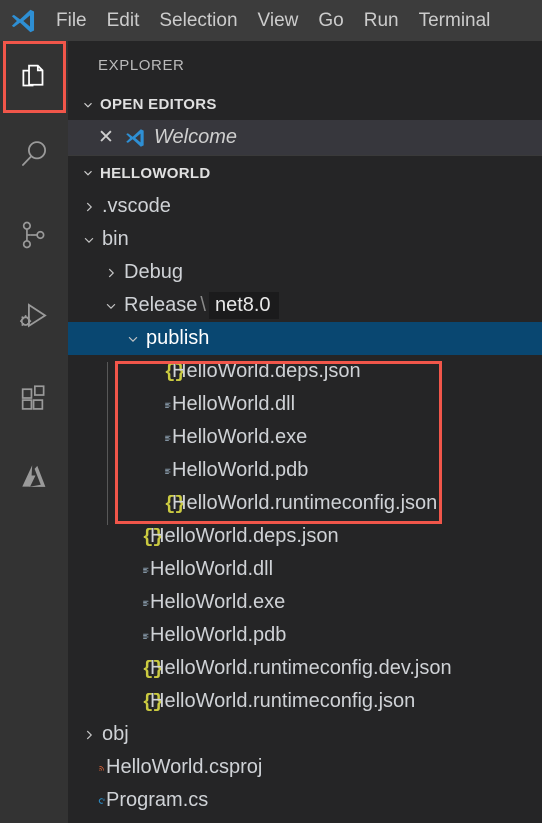  Describe the element at coordinates (305, 137) in the screenshot. I see `open-editor-welcome: ✕ Welcome` at that location.